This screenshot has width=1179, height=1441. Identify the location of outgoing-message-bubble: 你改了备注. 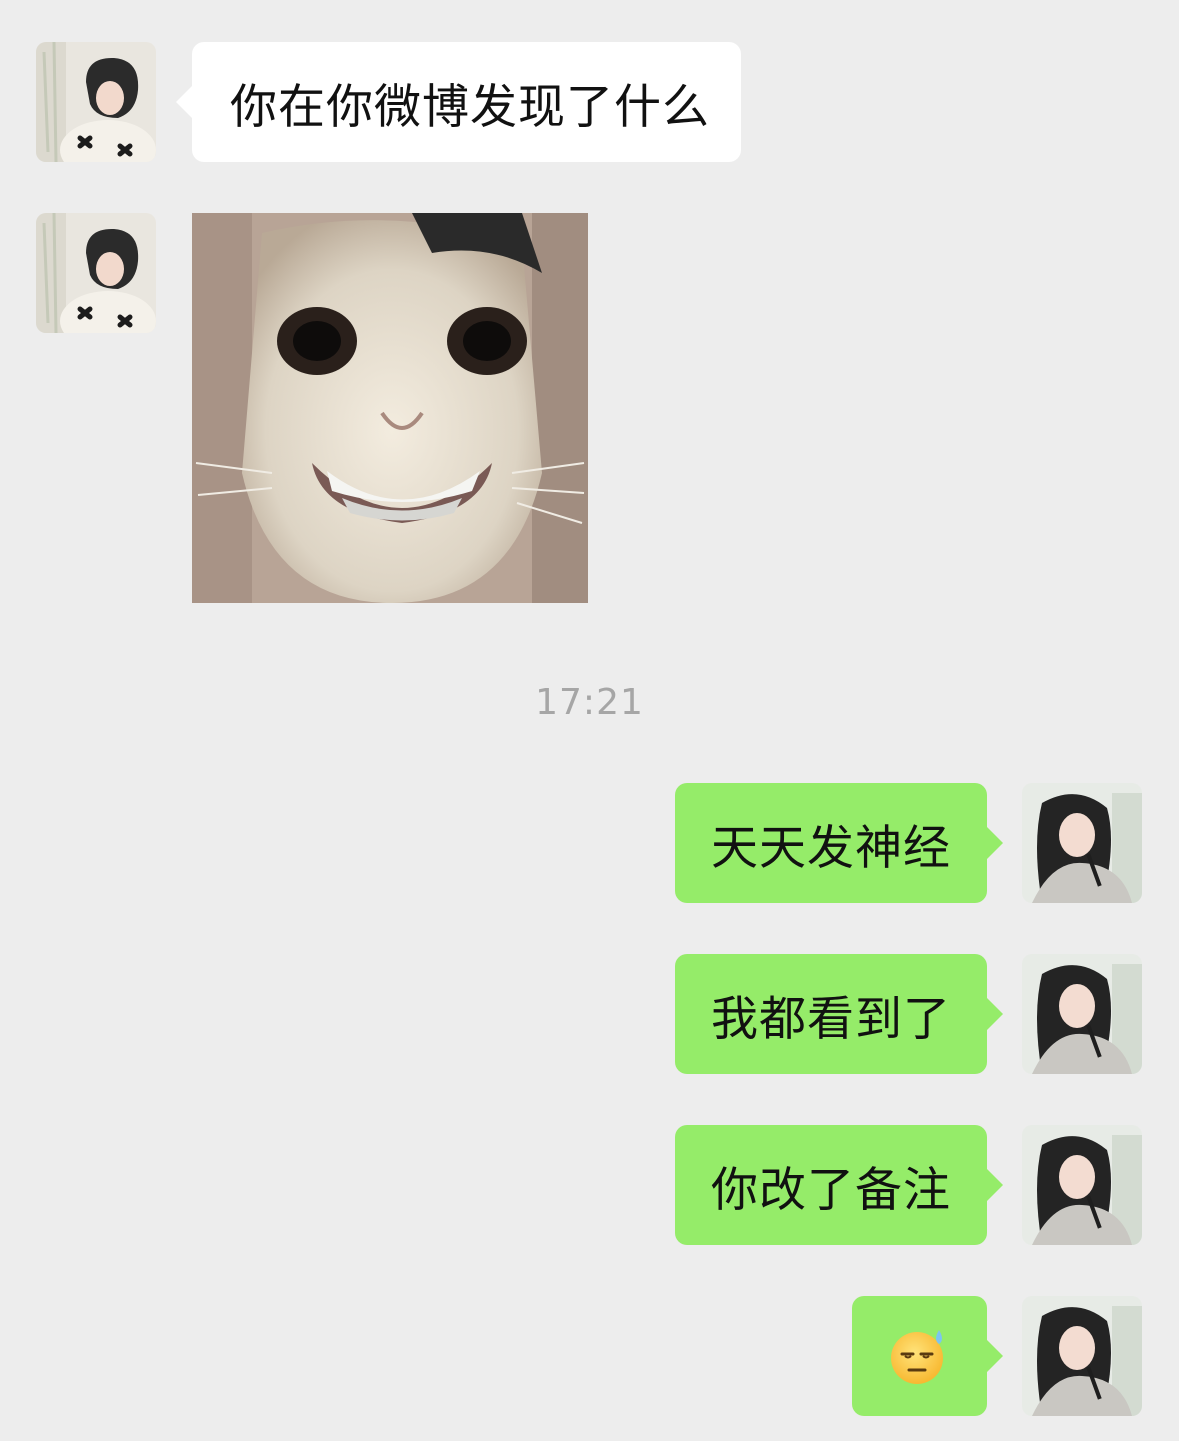
(839, 1185).